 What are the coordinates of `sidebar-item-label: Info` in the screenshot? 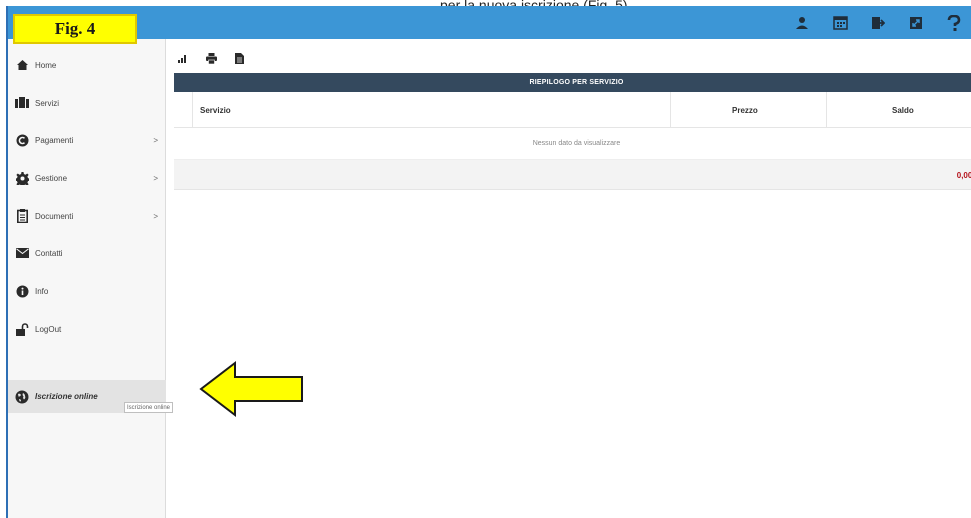 It's located at (42, 291).